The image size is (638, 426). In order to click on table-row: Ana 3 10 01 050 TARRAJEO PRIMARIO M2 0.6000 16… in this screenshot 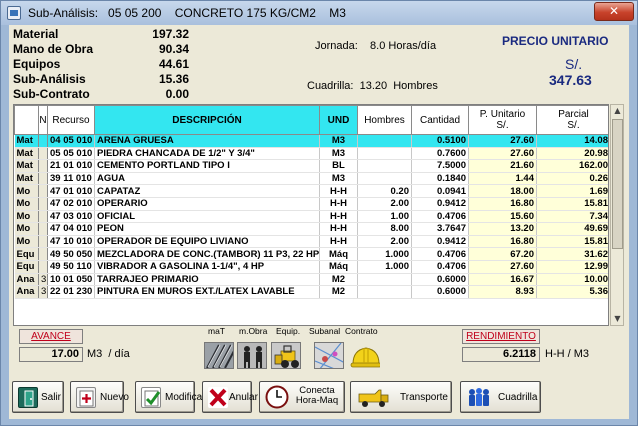, I will do `click(311, 280)`.